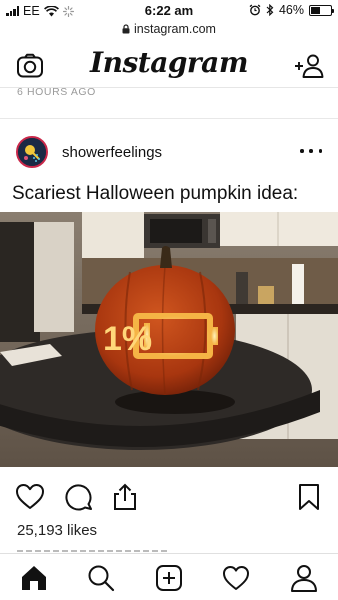 The width and height of the screenshot is (338, 600). What do you see at coordinates (79, 497) in the screenshot?
I see `comment-icon` at bounding box center [79, 497].